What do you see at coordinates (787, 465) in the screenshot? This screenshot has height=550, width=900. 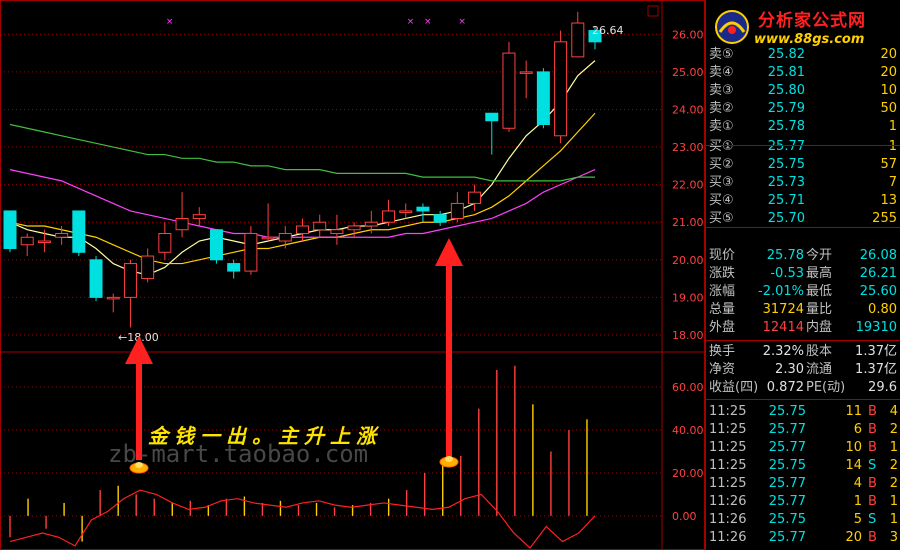 I see `tick-price: 25.75` at bounding box center [787, 465].